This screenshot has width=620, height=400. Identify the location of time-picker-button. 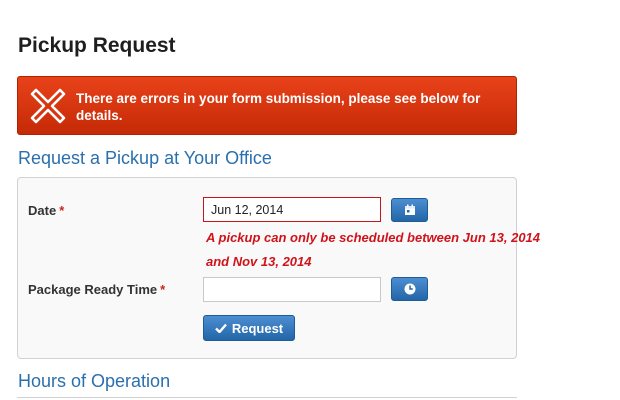
(409, 289).